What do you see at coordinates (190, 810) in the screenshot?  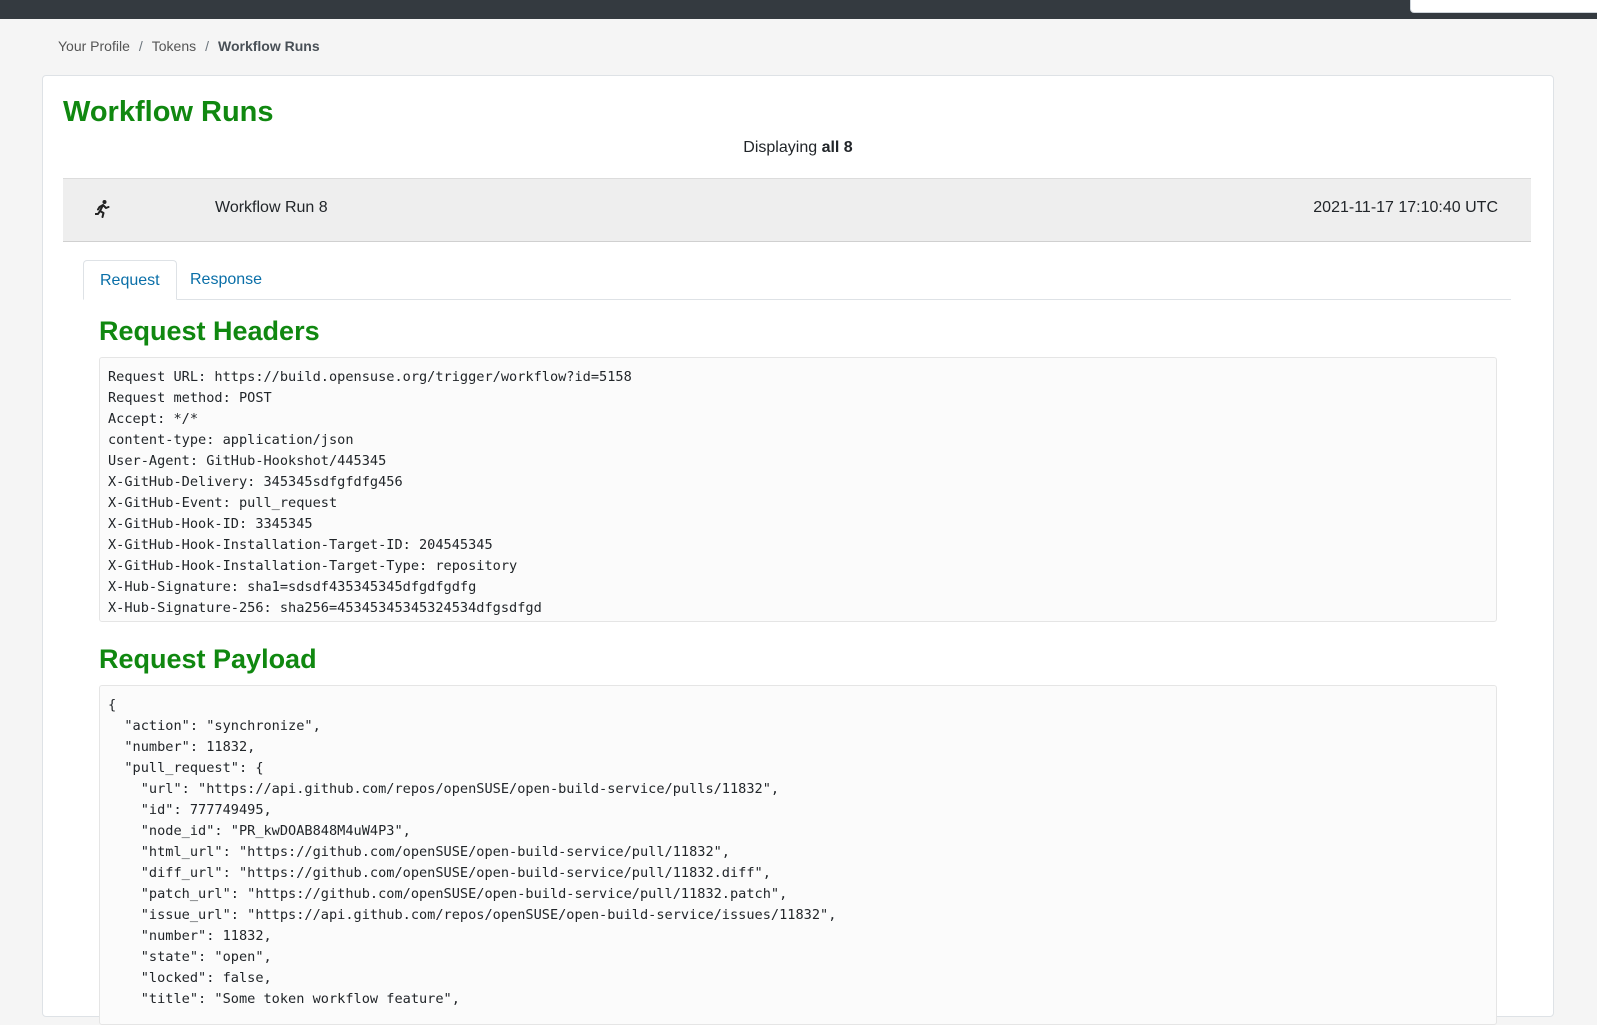 I see `request-payload-line: "id": 777749495,` at bounding box center [190, 810].